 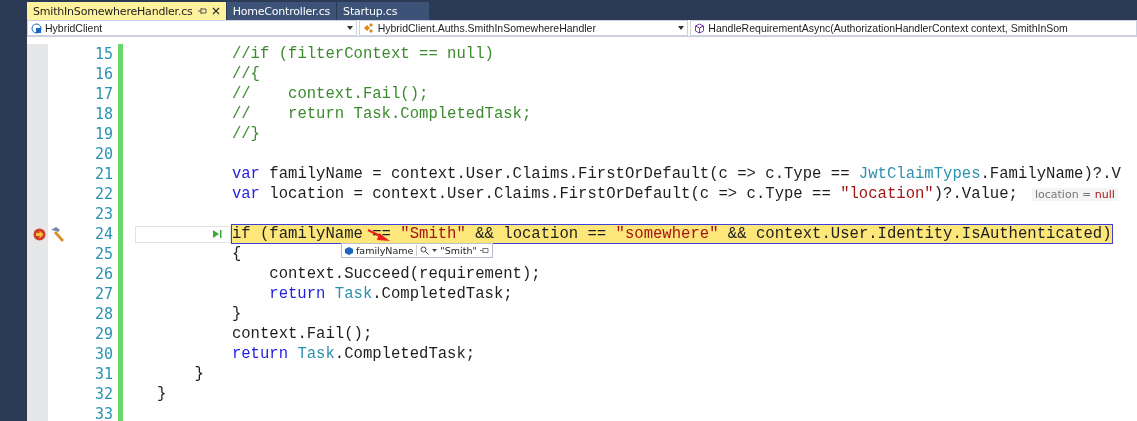 I want to click on code-line: context.Succeed(requirement);, so click(x=405, y=274).